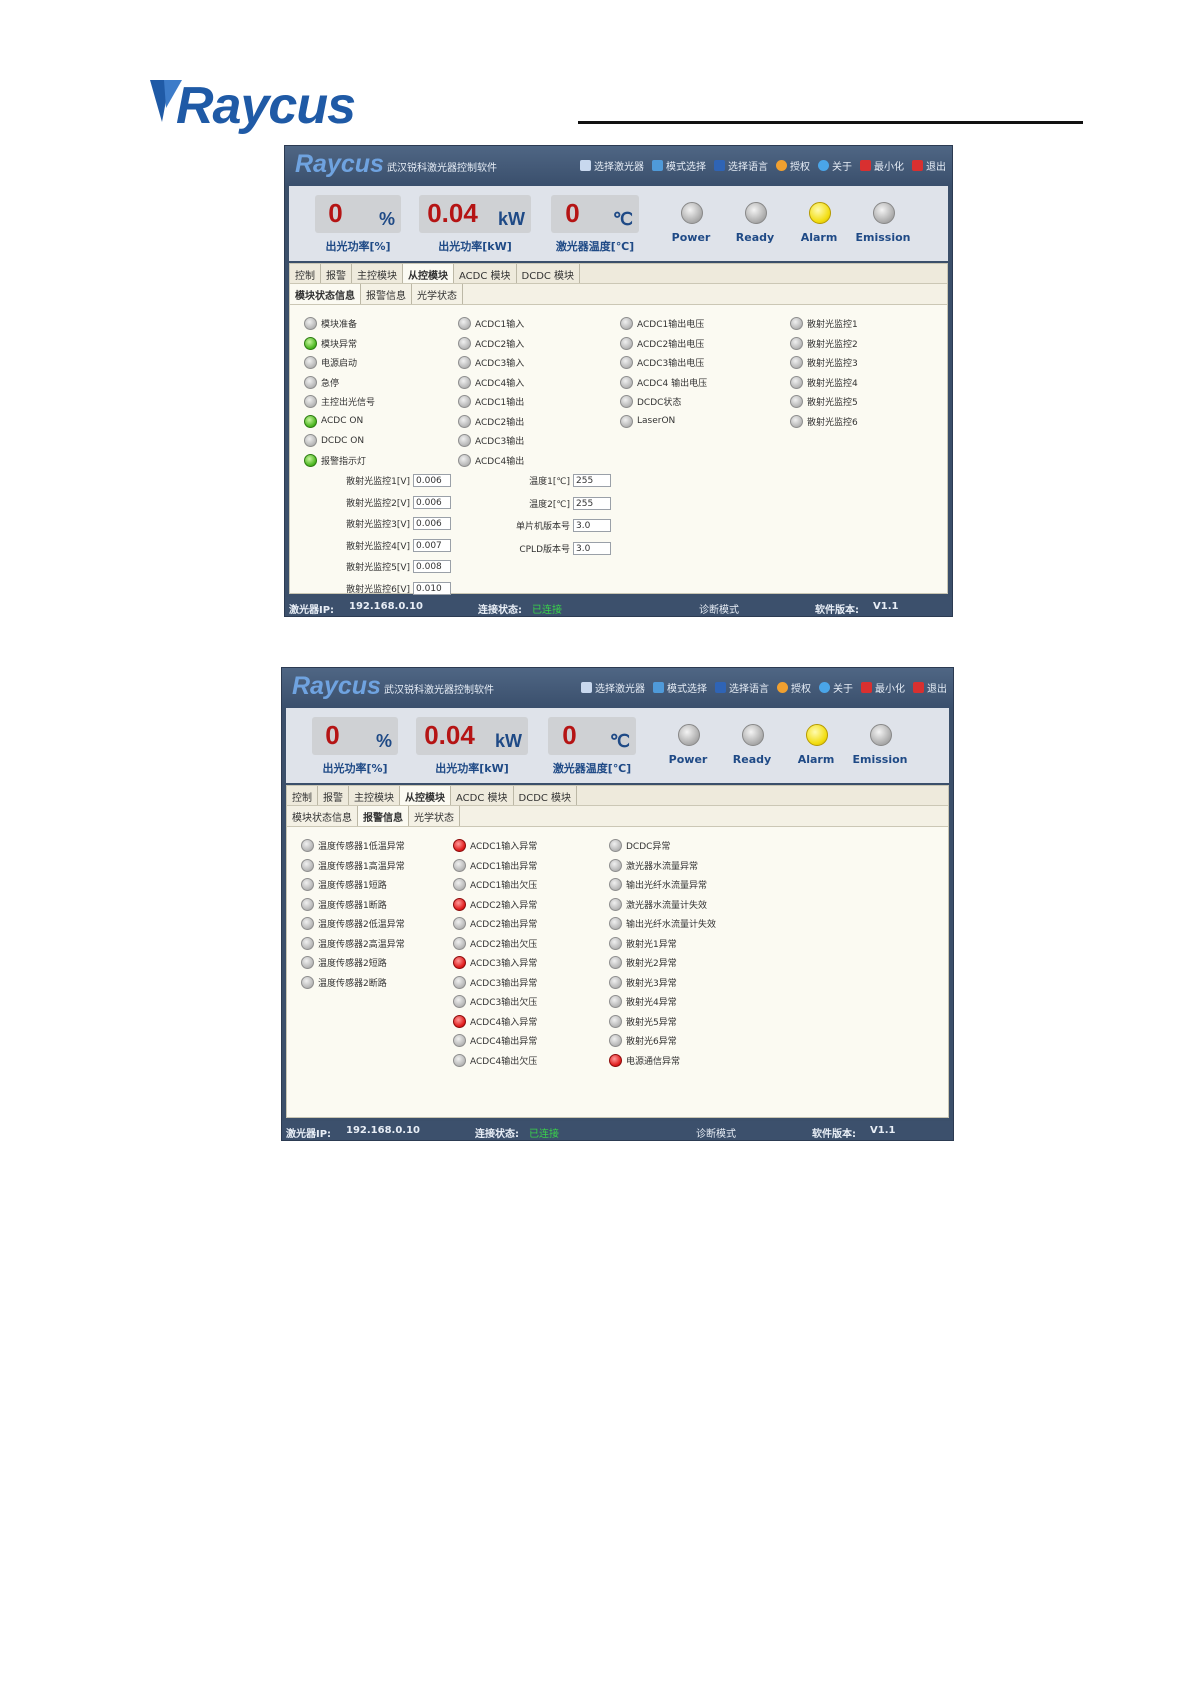 The height and width of the screenshot is (1684, 1191). What do you see at coordinates (432, 588) in the screenshot?
I see `field-value: 0.010` at bounding box center [432, 588].